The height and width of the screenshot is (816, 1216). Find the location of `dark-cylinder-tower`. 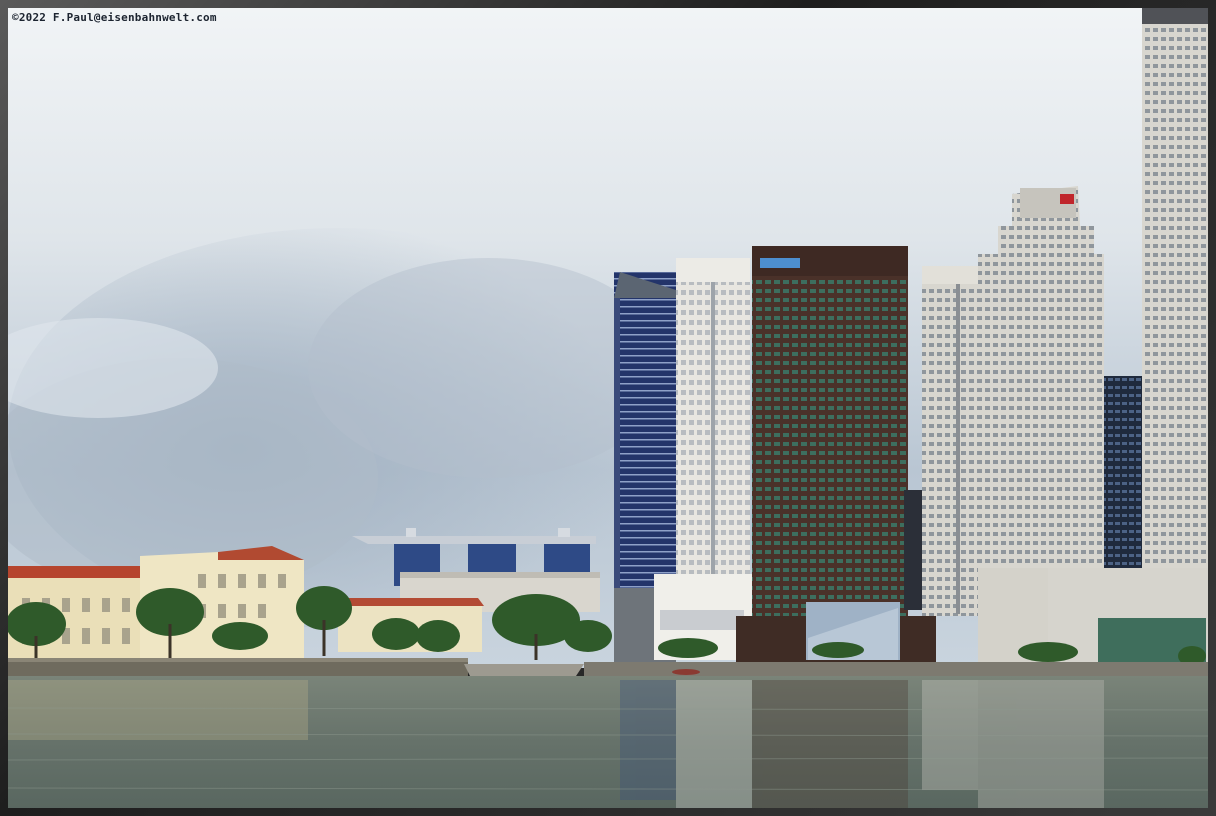

dark-cylinder-tower is located at coordinates (1126, 476).